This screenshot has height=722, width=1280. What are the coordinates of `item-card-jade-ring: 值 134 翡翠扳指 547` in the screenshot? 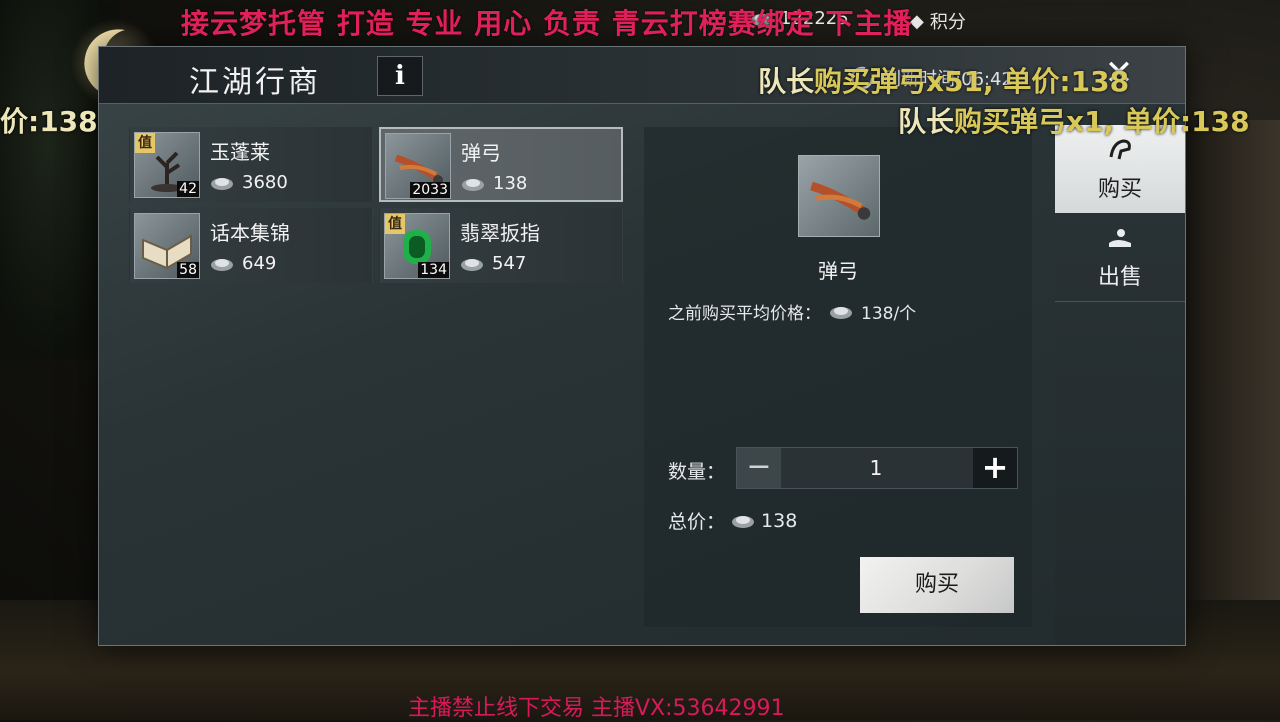 It's located at (501, 245).